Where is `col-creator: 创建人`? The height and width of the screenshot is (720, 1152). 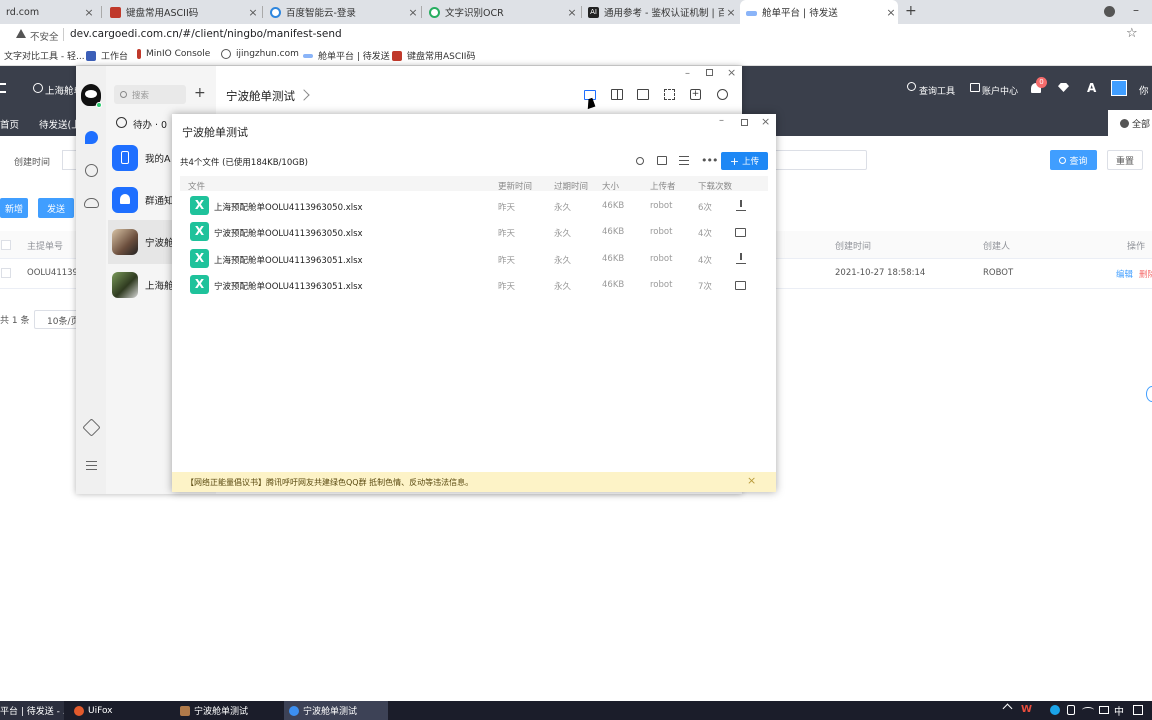
col-creator: 创建人 is located at coordinates (997, 247).